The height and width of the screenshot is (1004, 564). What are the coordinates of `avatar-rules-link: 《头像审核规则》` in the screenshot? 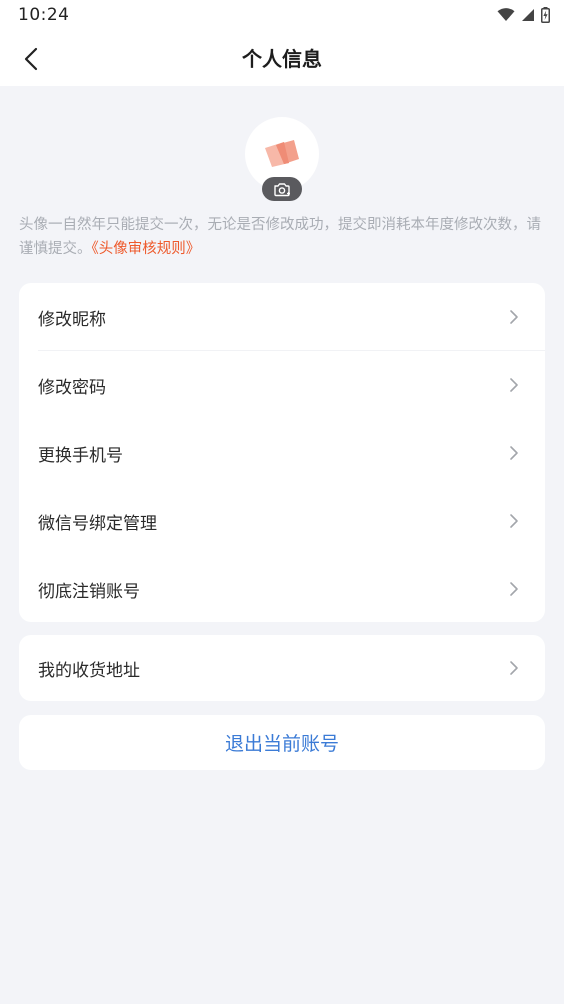 It's located at (146, 249).